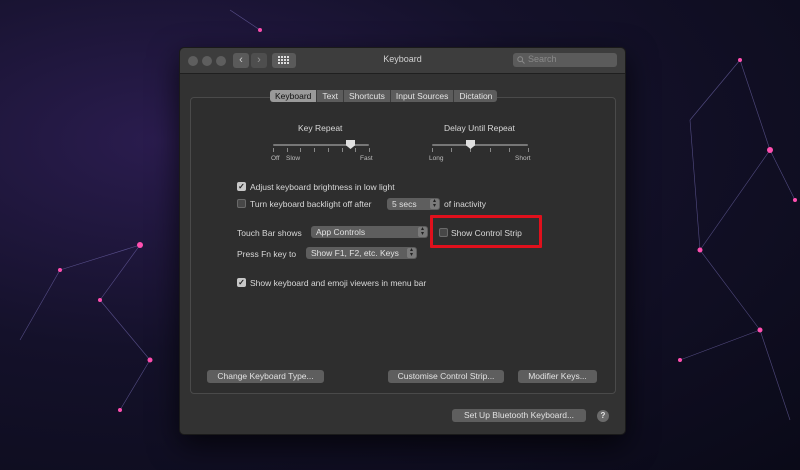 Image resolution: width=800 pixels, height=470 pixels. What do you see at coordinates (603, 416) in the screenshot?
I see `help-button: ?` at bounding box center [603, 416].